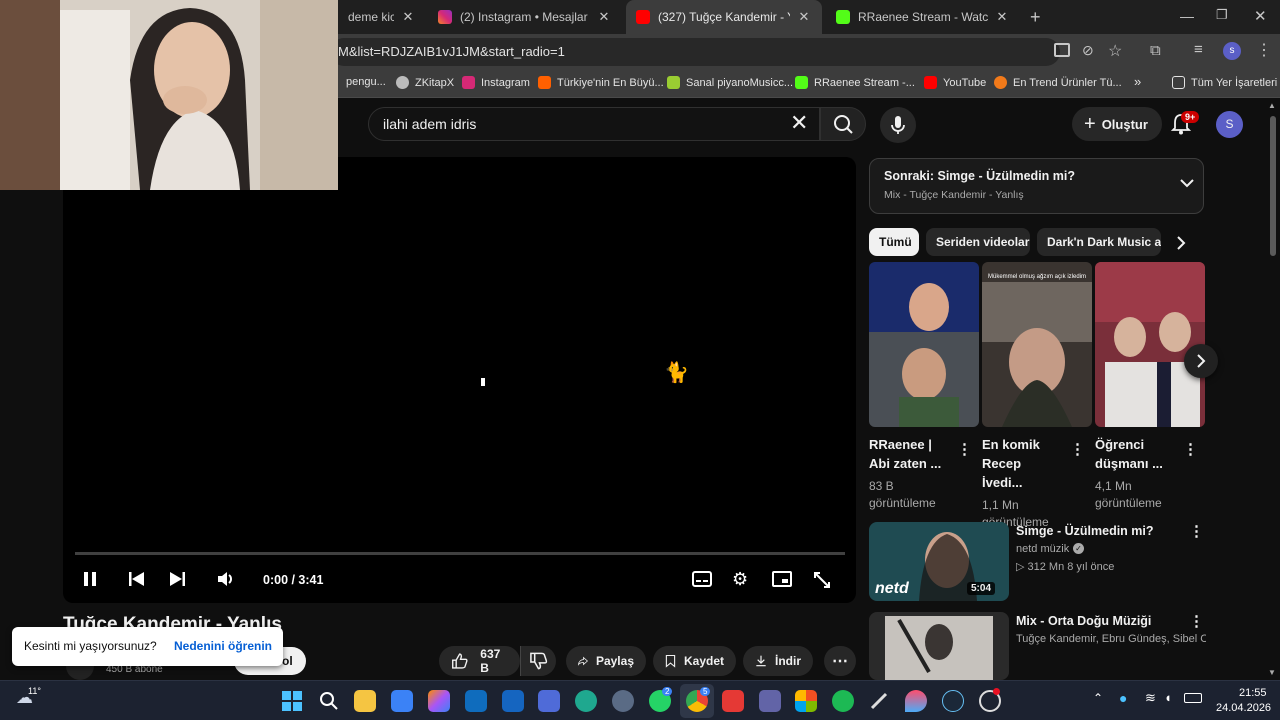 This screenshot has width=1280, height=720. What do you see at coordinates (879, 701) in the screenshot?
I see `pen-icon` at bounding box center [879, 701].